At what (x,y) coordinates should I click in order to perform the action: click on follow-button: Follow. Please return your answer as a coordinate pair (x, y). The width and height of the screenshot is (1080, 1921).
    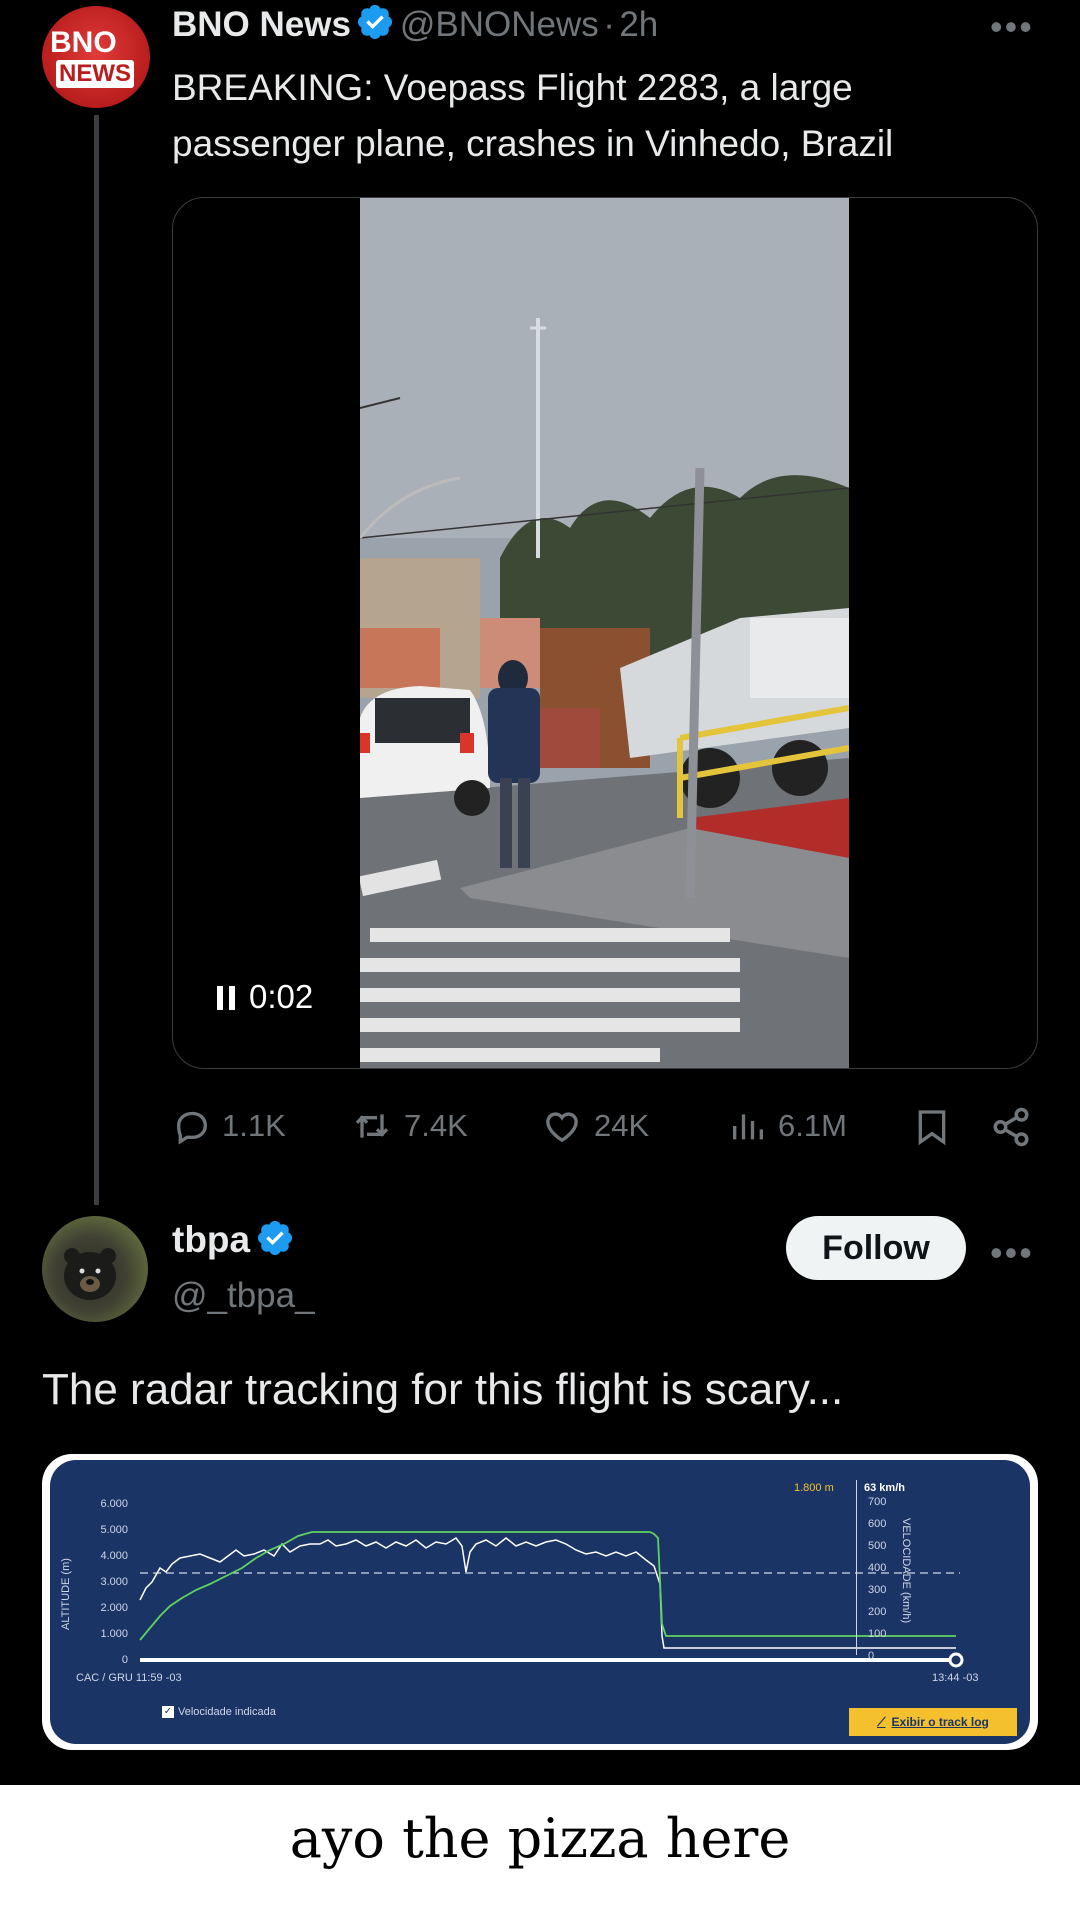
    Looking at the image, I should click on (876, 1248).